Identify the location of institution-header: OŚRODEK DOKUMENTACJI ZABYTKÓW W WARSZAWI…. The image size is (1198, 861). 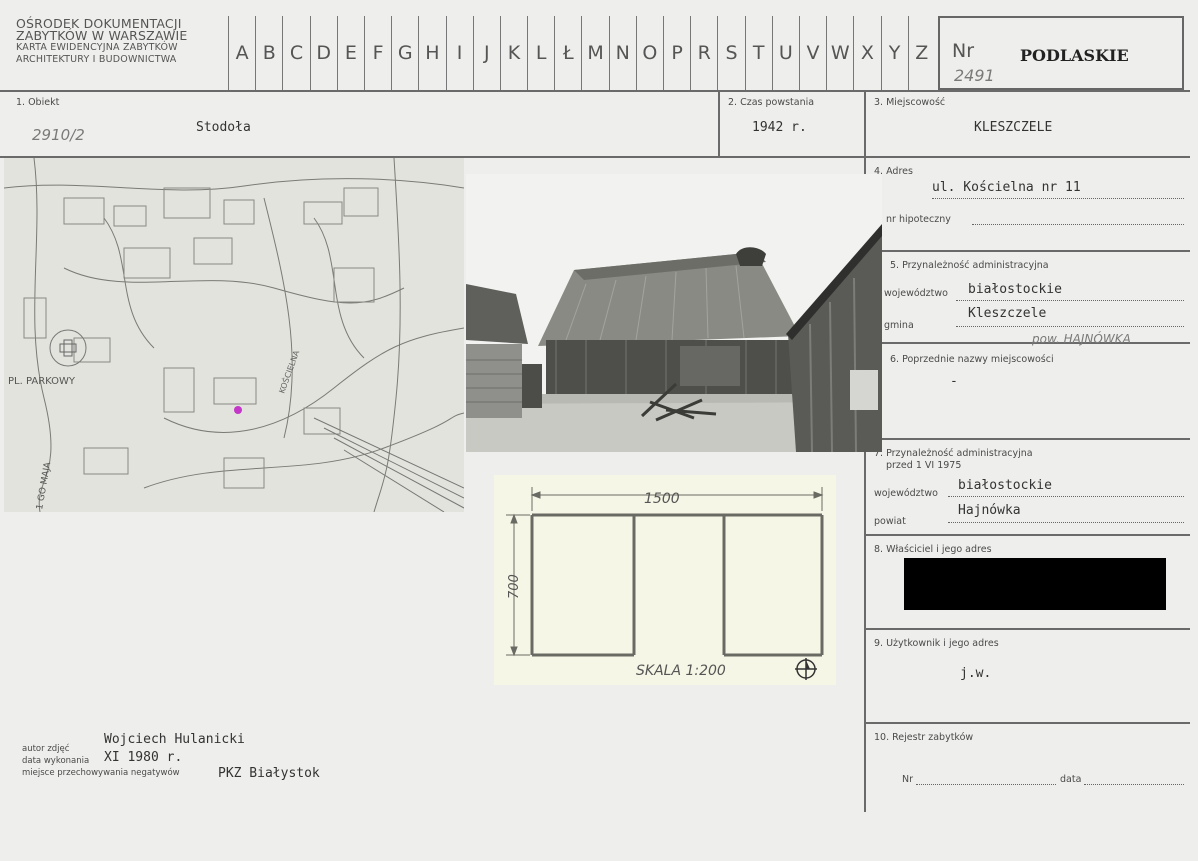
(122, 41).